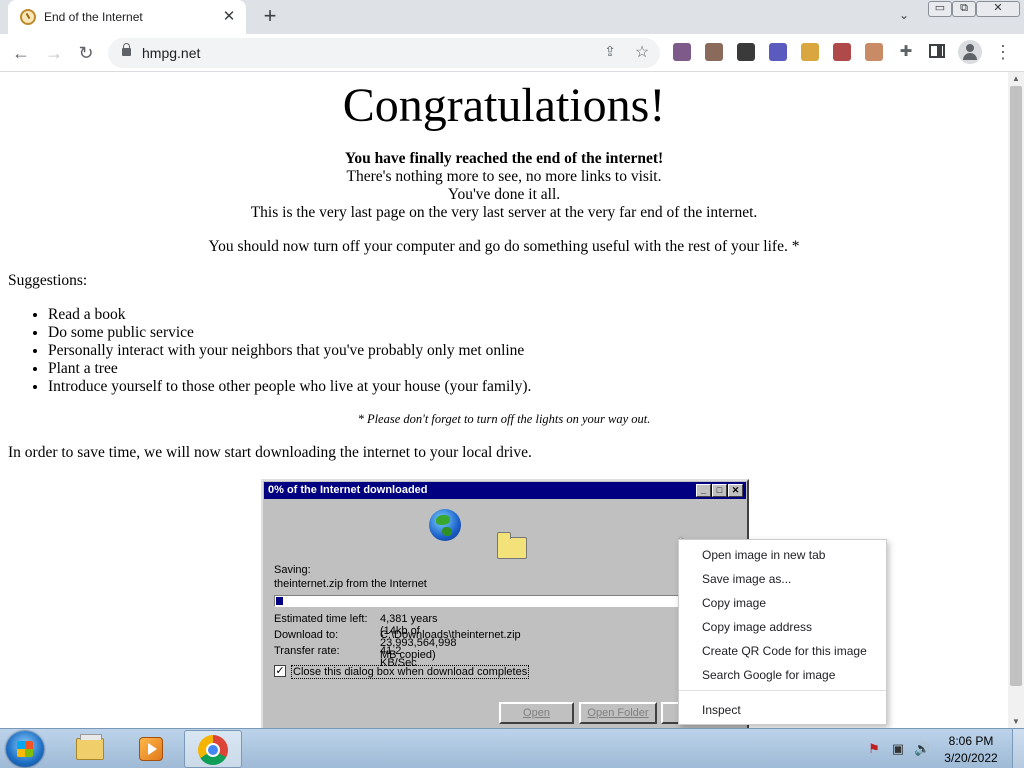 The height and width of the screenshot is (768, 1024). What do you see at coordinates (348, 490) in the screenshot?
I see `dialog-title: 0% of the Internet downloaded` at bounding box center [348, 490].